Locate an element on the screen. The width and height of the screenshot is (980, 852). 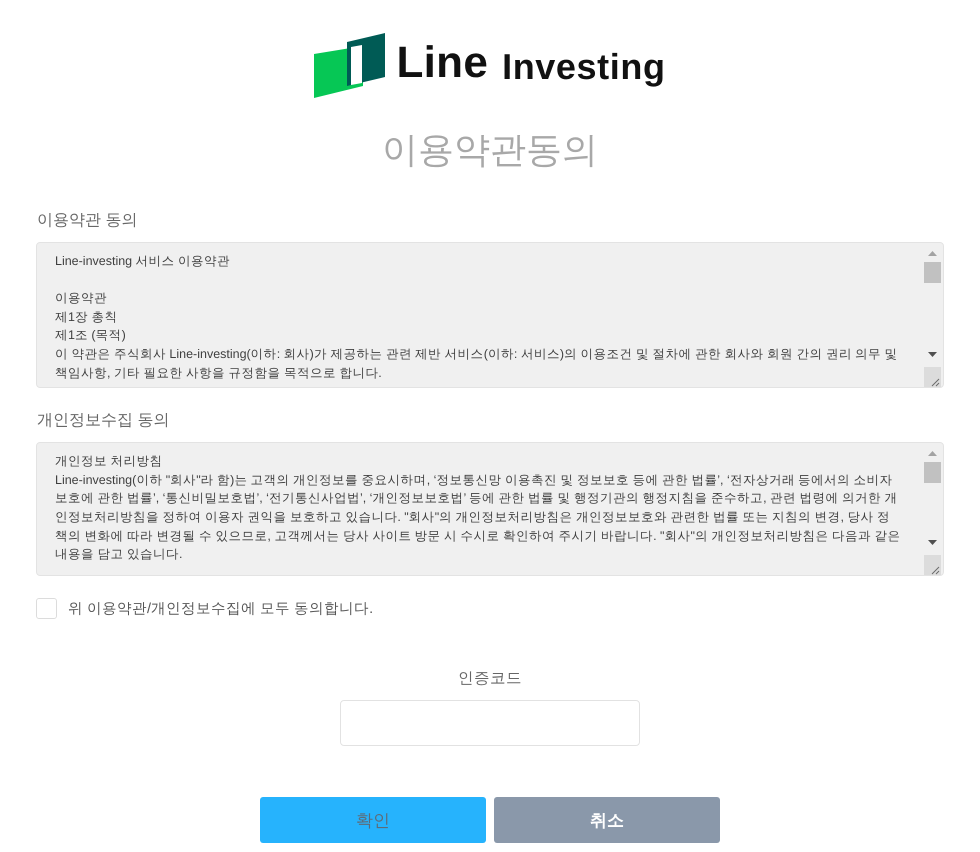
agreement-paragraph: 이 약관은 주식회사 Line-investing(이하: 회사)가 제공하는 관련 제반 서비스(이하: 서비스)의 이용조건 및 절차에 관한 회사와 회원 간의 권리 의무 및 책임사항, 기타 필요한 사항을 규정함을 목적으로 합니다. is located at coordinates (477, 364).